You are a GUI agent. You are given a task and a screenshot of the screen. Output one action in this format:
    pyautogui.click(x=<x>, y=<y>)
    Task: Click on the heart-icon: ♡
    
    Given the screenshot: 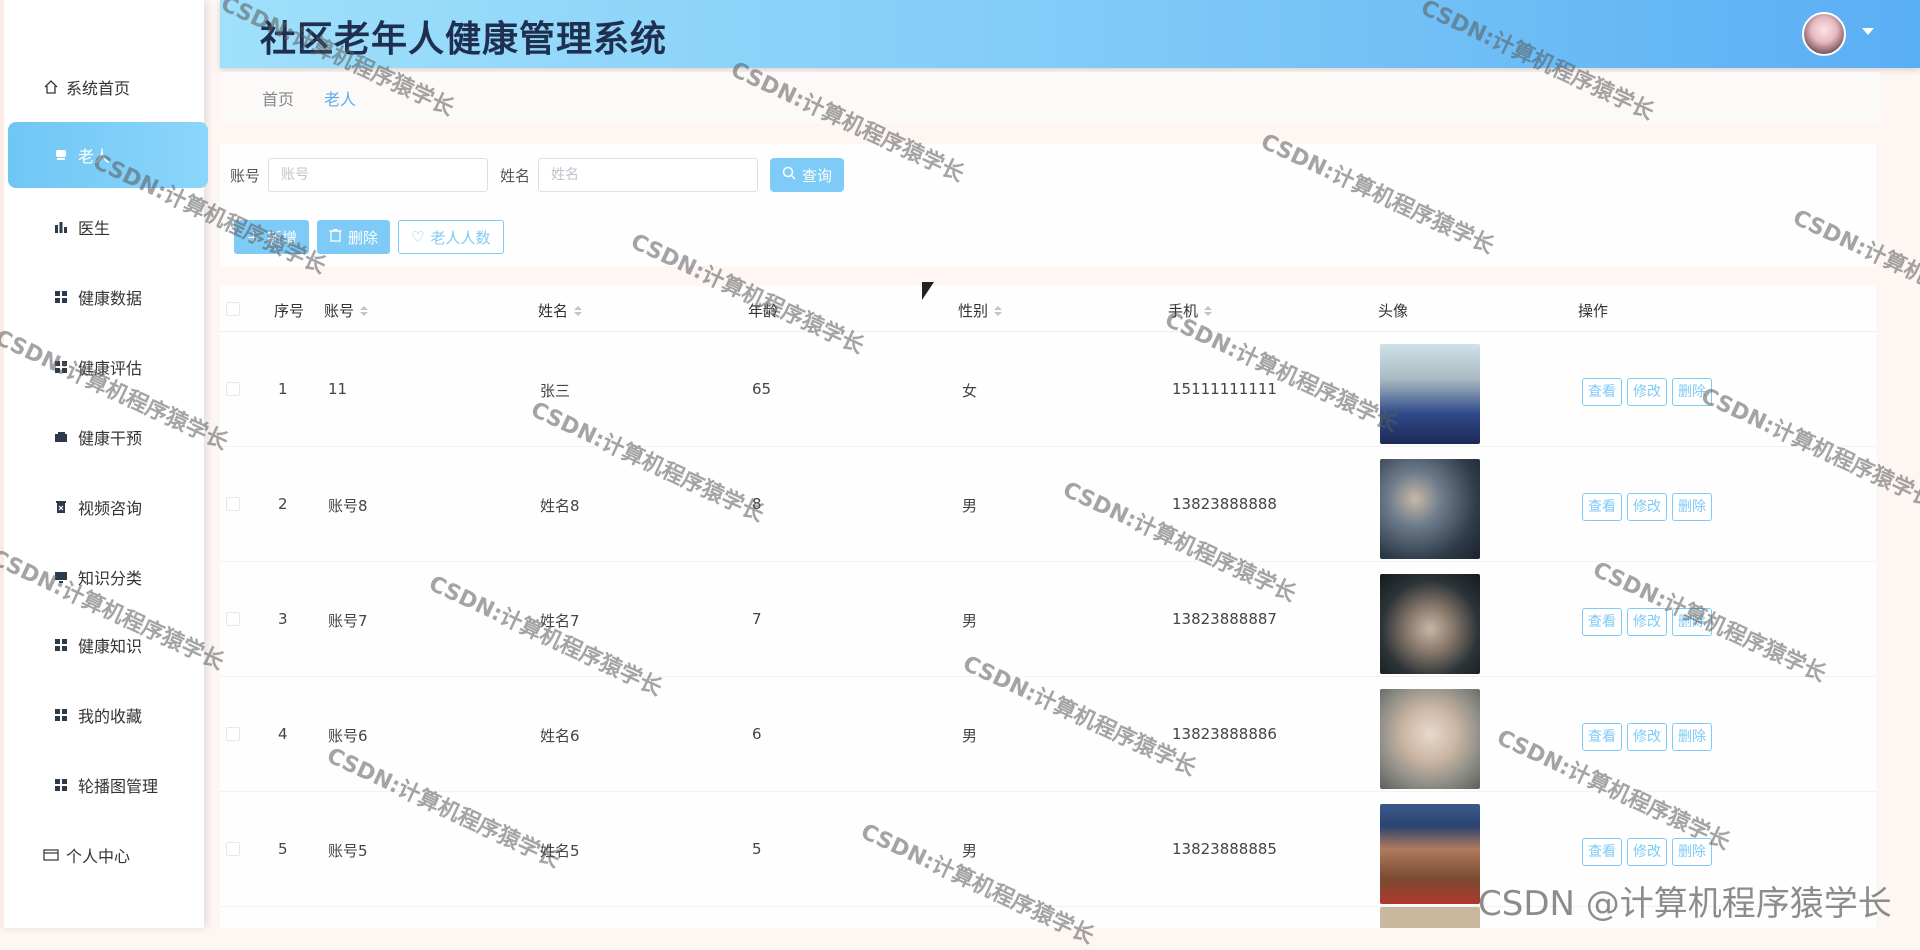 What is the action you would take?
    pyautogui.click(x=418, y=237)
    